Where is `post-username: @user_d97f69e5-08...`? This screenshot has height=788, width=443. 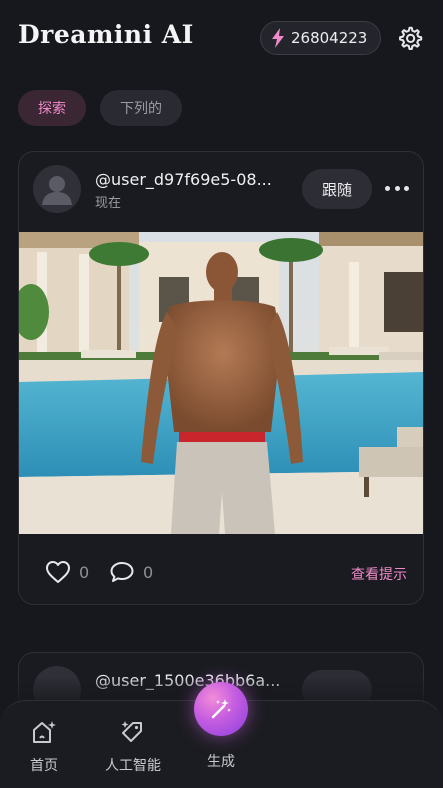 post-username: @user_d97f69e5-08... is located at coordinates (195, 179).